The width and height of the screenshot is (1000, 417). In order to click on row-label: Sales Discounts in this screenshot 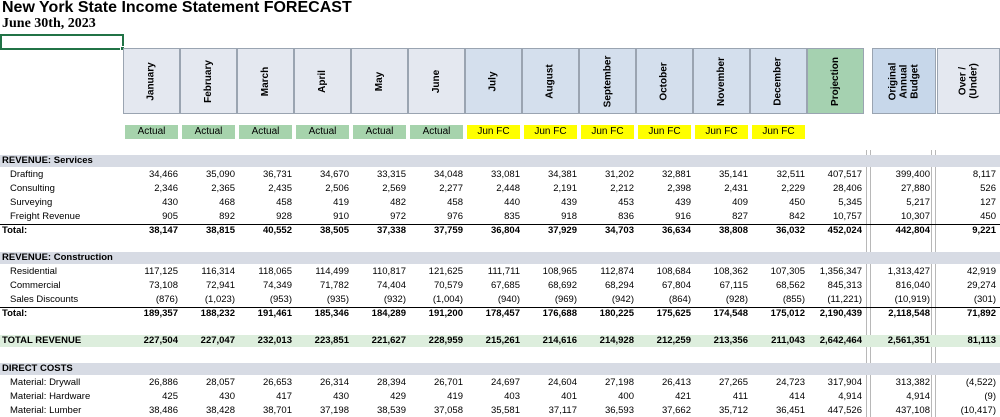, I will do `click(44, 299)`.